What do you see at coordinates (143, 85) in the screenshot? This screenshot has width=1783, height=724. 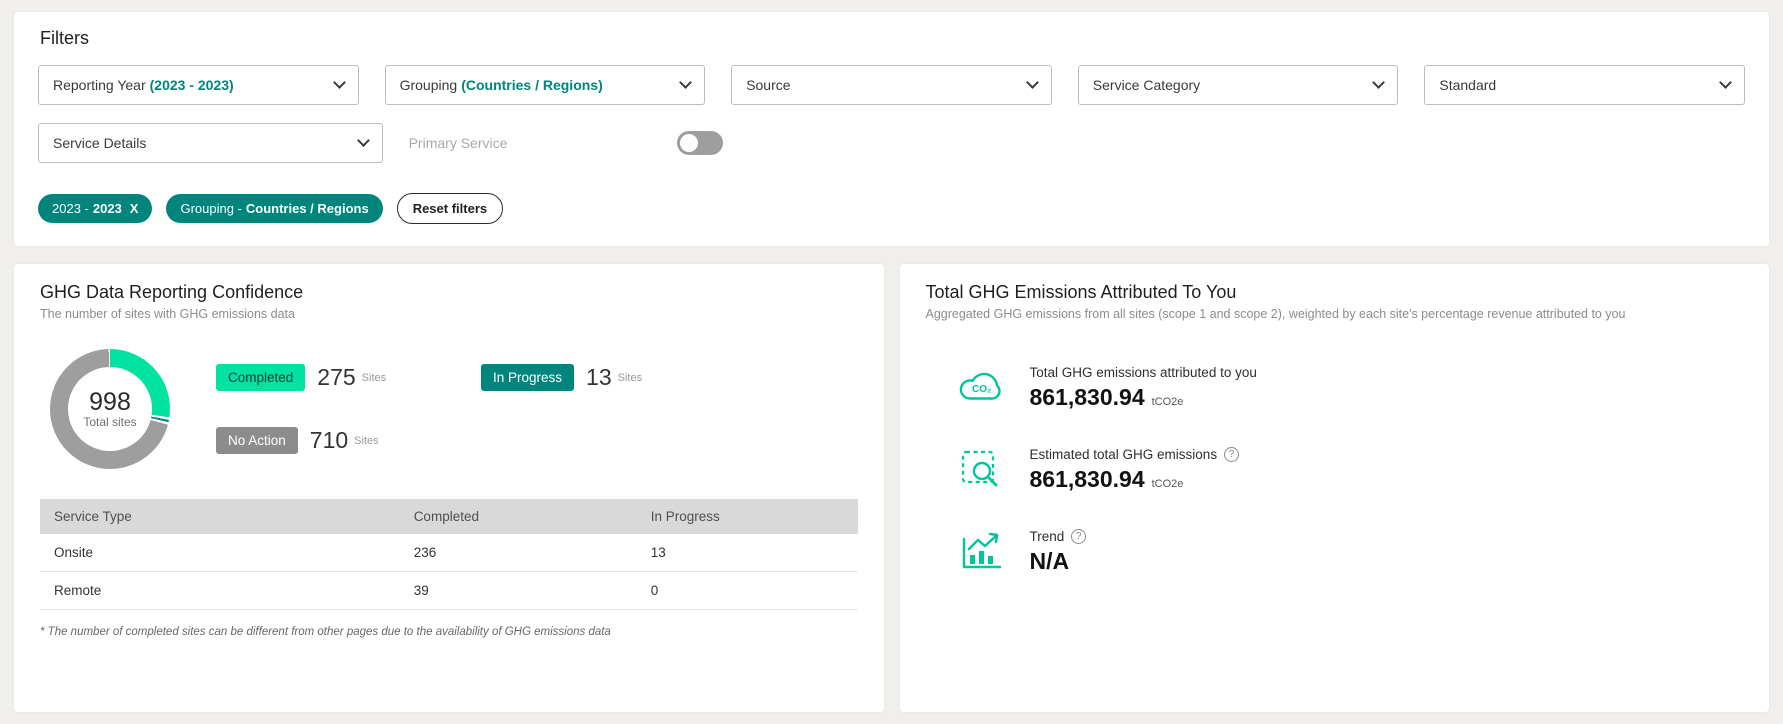 I see `dropdown-label: Reporting Year (2023 - 2023)` at bounding box center [143, 85].